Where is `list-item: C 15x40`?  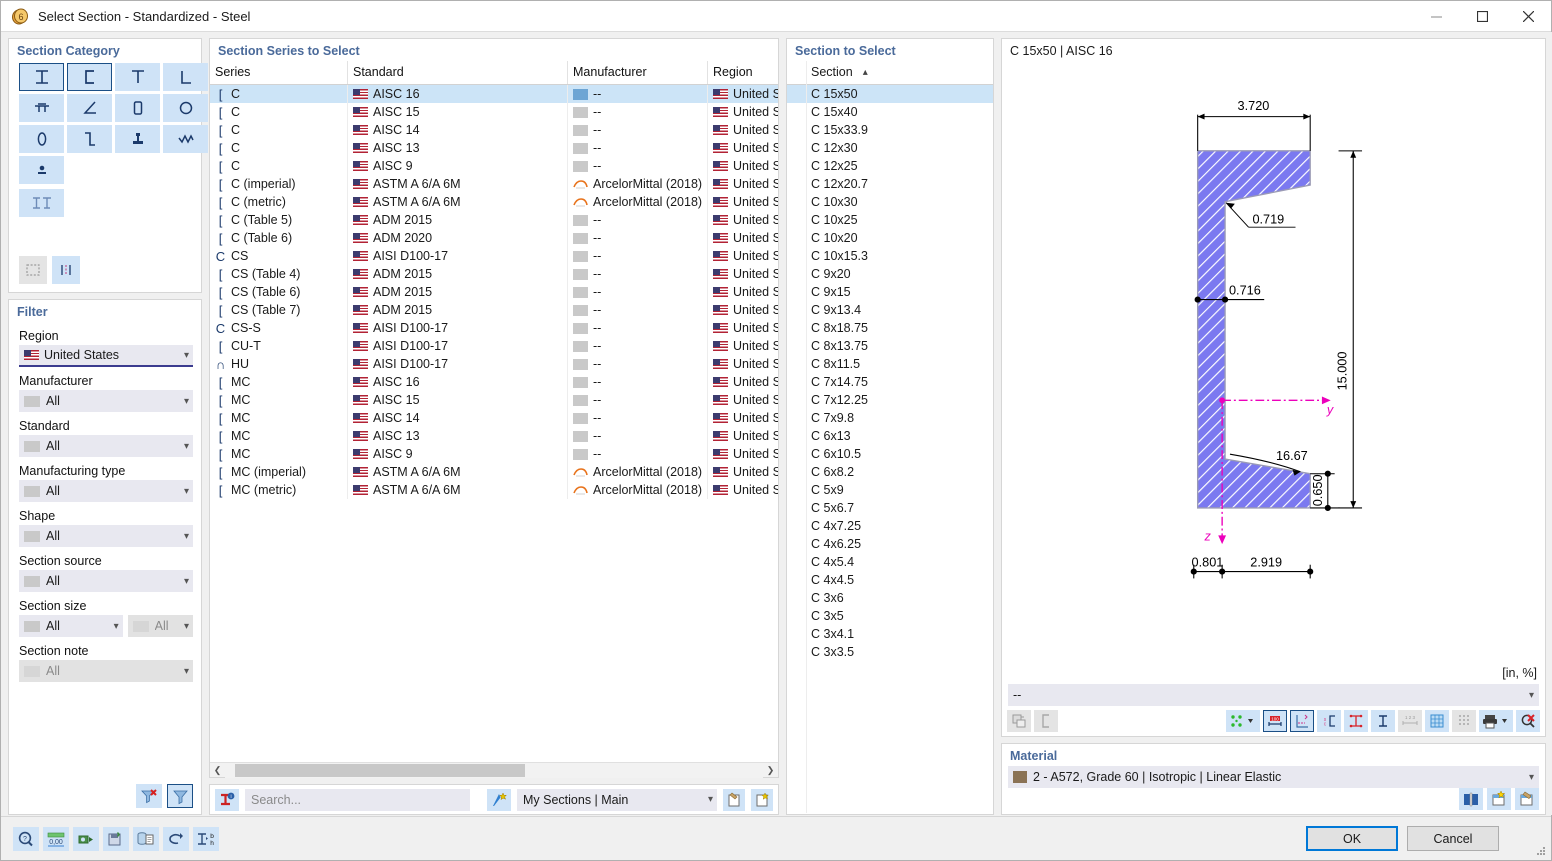
list-item: C 15x40 is located at coordinates (890, 112).